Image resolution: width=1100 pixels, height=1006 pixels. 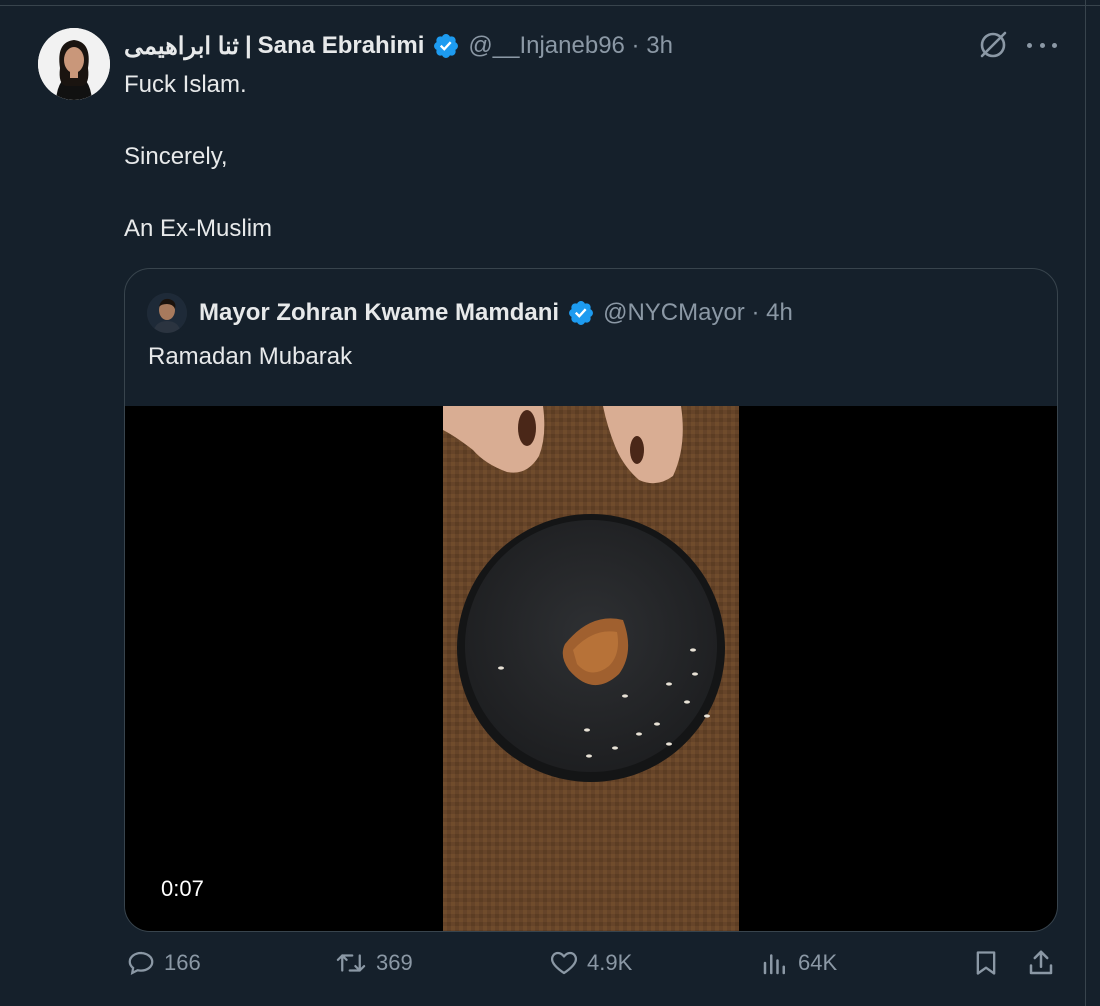 What do you see at coordinates (182, 962) in the screenshot?
I see `reply-count: 166` at bounding box center [182, 962].